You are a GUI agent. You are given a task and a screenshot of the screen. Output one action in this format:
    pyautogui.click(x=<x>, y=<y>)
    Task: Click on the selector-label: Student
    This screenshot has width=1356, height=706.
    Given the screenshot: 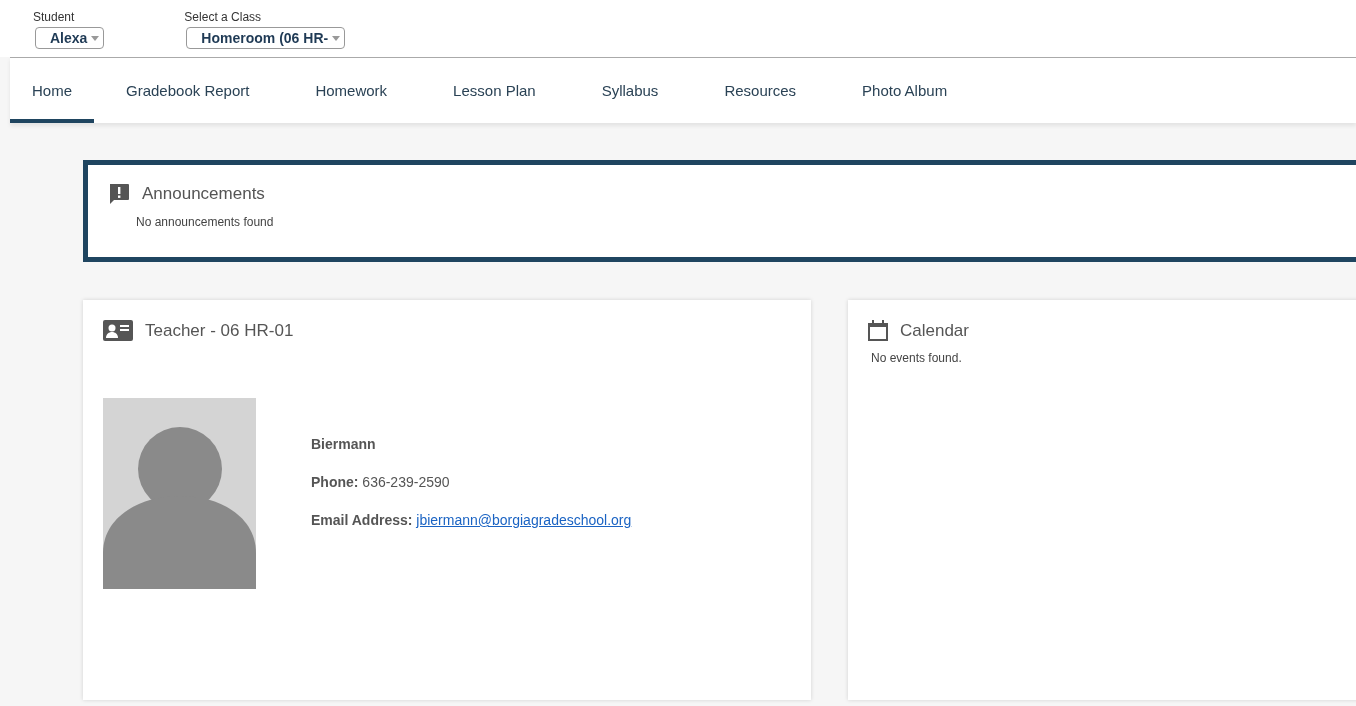 What is the action you would take?
    pyautogui.click(x=54, y=17)
    